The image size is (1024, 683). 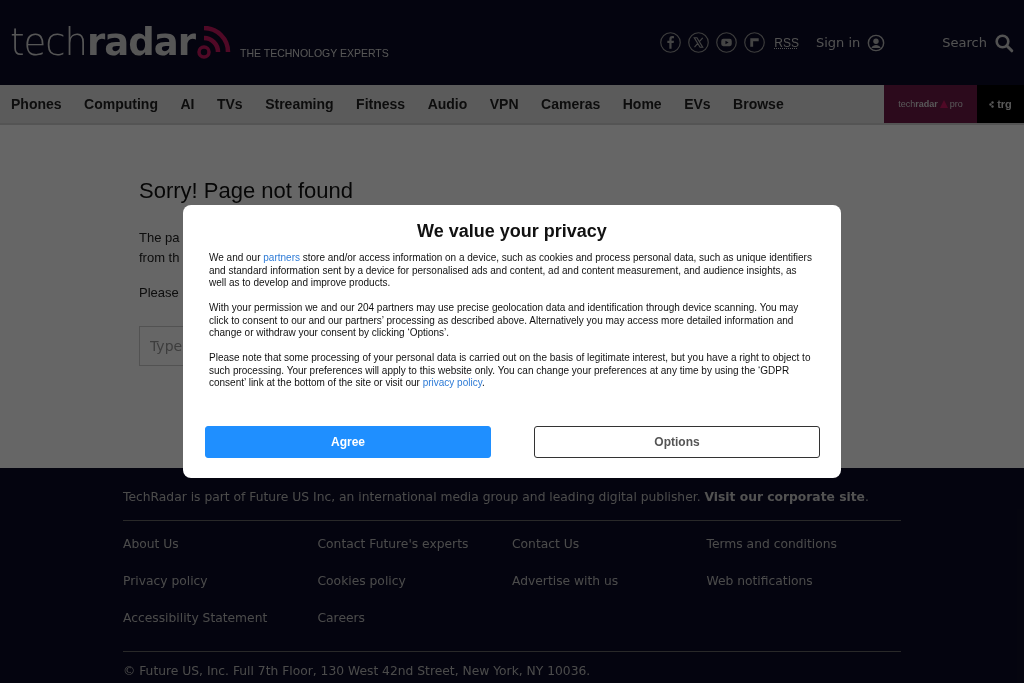 What do you see at coordinates (755, 42) in the screenshot?
I see `flipboard-icon` at bounding box center [755, 42].